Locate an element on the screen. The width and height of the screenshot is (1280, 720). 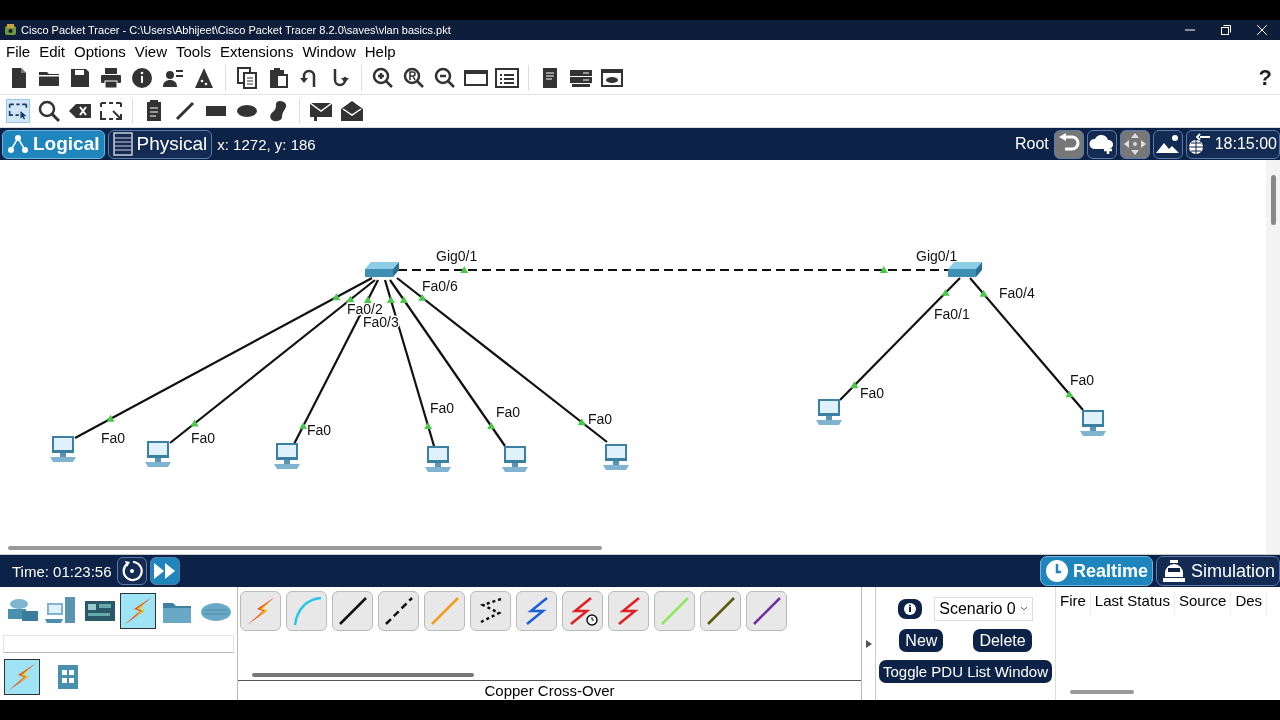
reset-icon is located at coordinates (131, 571).